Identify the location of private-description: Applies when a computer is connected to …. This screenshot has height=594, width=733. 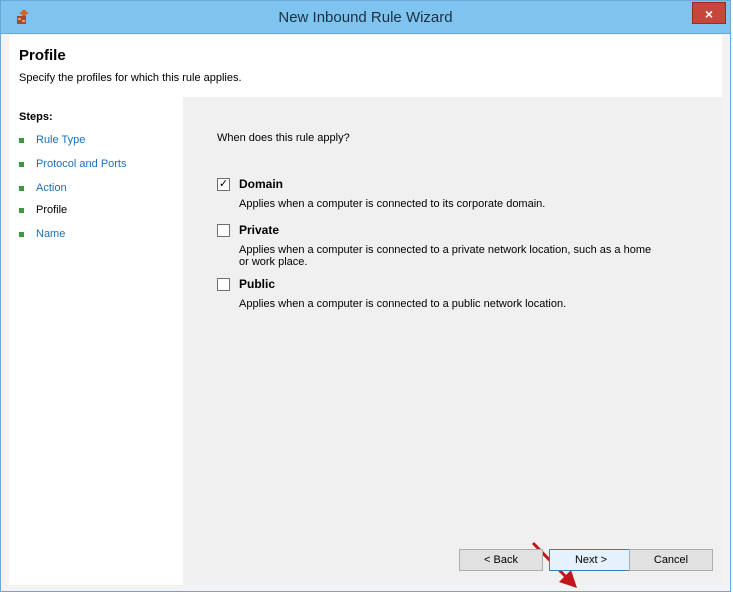
(445, 256).